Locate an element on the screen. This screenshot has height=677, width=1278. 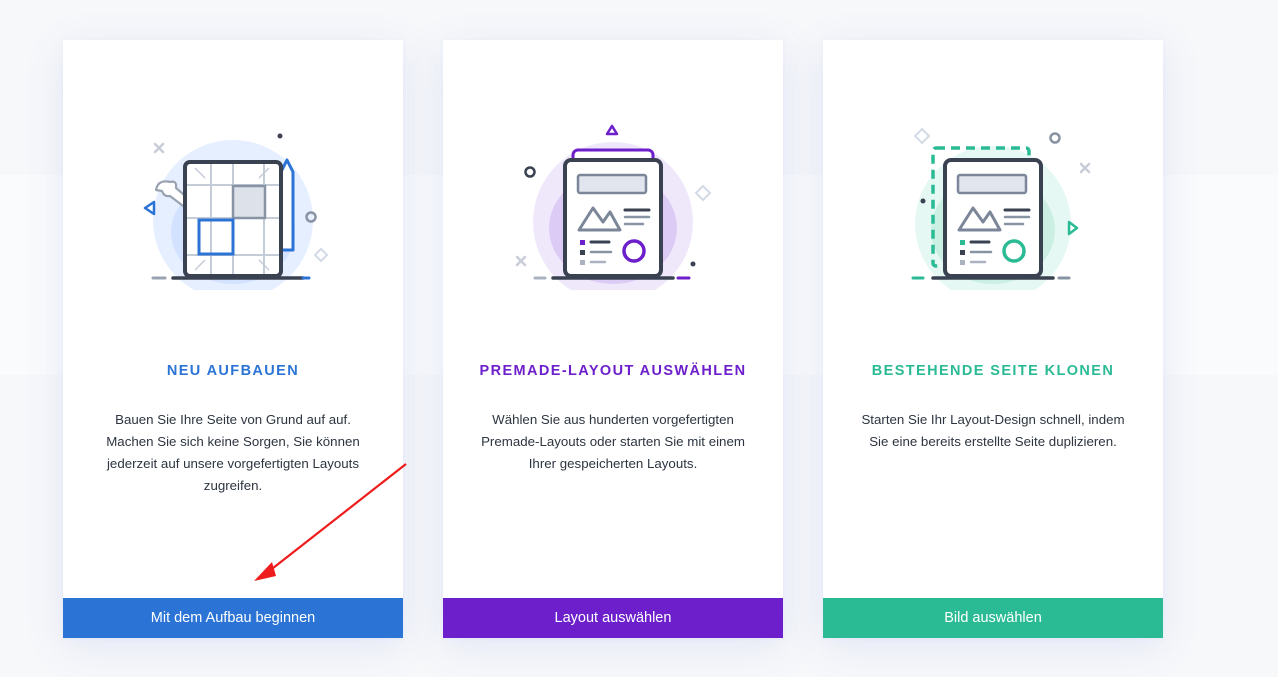
clone-page-icon is located at coordinates (993, 205).